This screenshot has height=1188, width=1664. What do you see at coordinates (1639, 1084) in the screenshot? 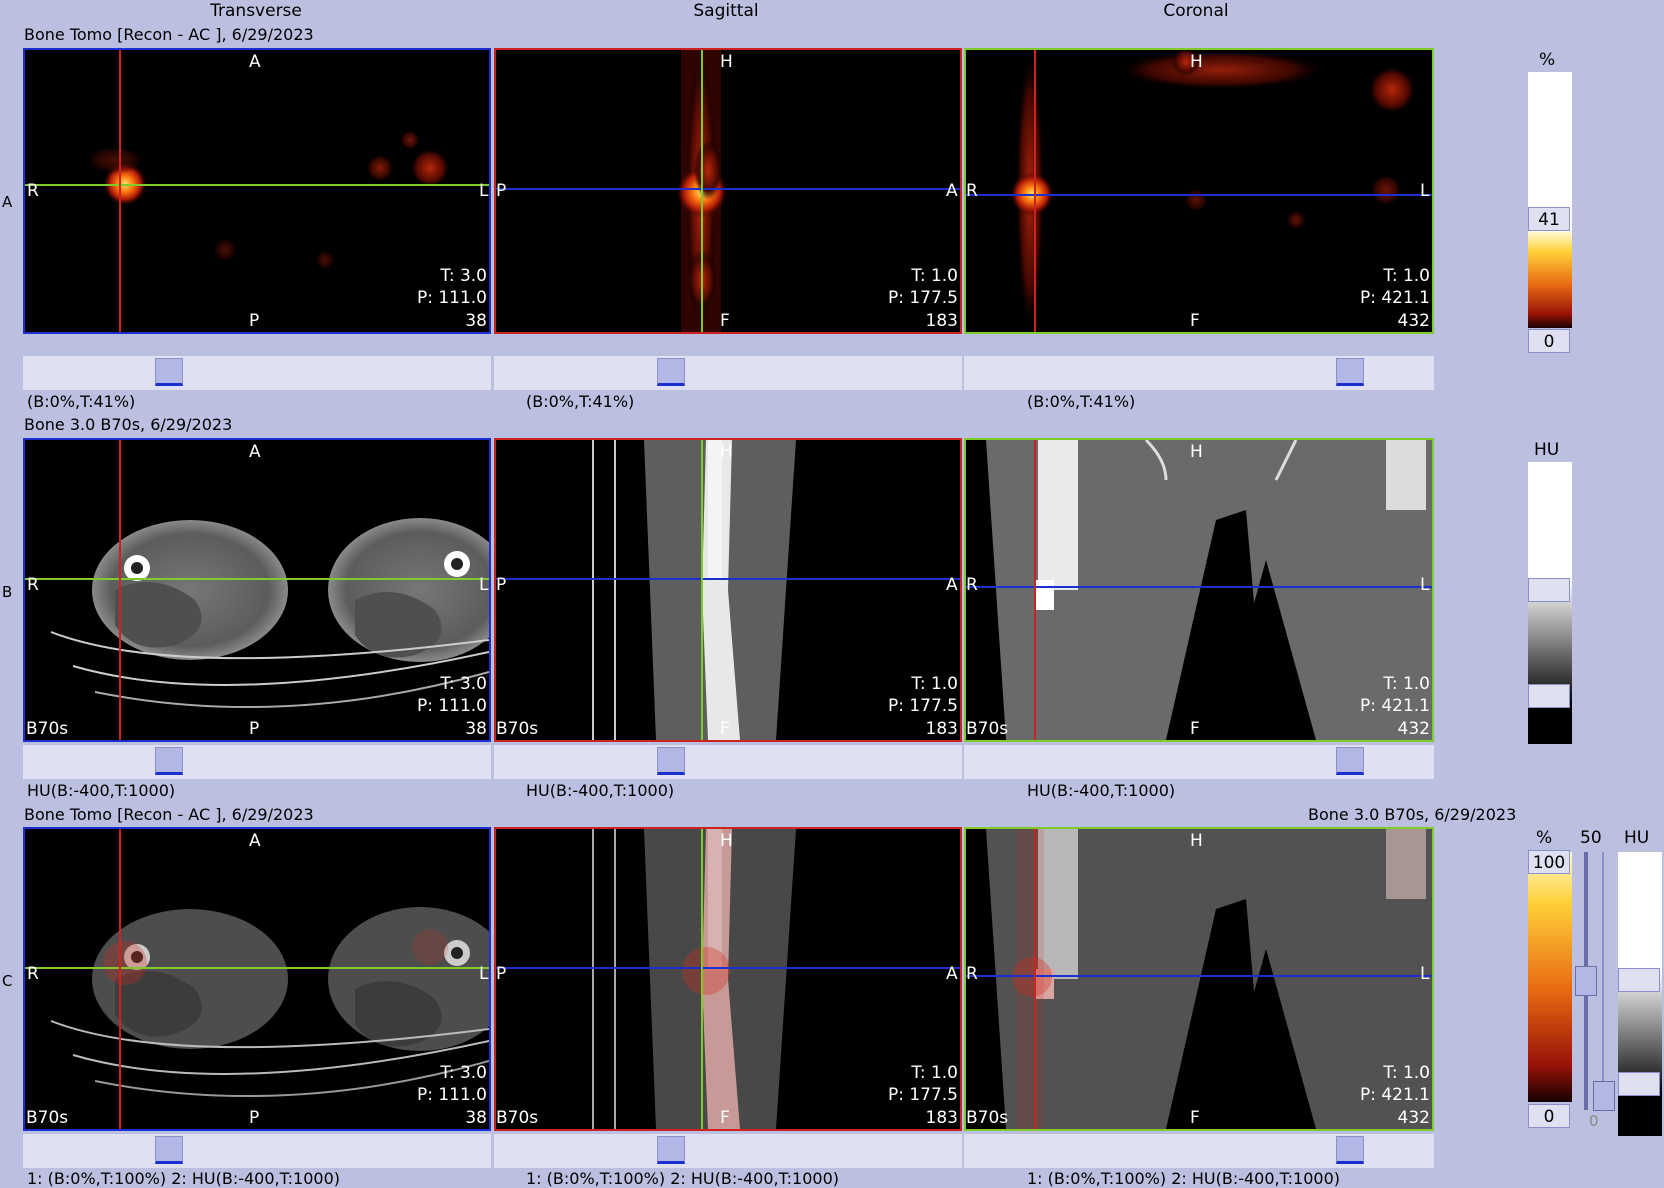
I see `lut-c-hu-bottom-handle` at bounding box center [1639, 1084].